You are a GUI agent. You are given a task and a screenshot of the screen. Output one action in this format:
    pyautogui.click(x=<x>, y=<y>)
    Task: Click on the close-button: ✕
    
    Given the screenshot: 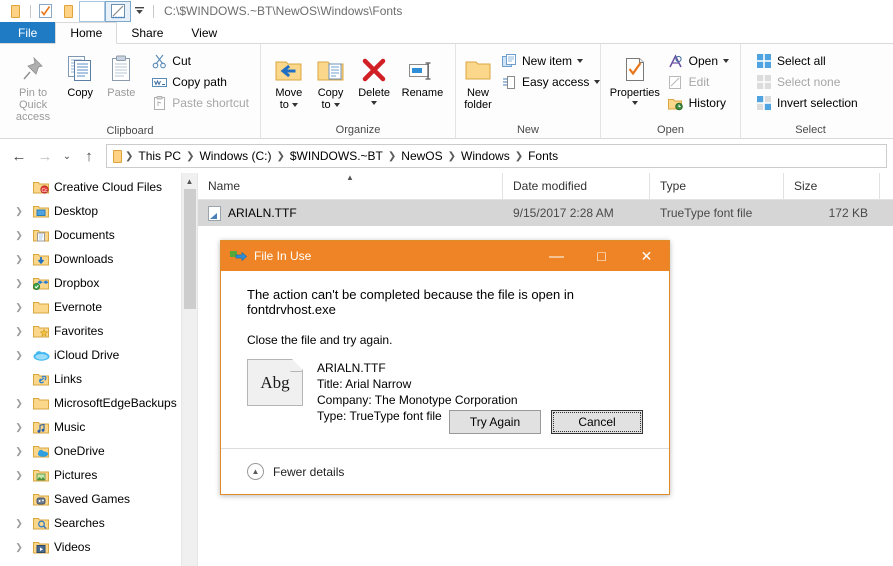 What is the action you would take?
    pyautogui.click(x=646, y=256)
    